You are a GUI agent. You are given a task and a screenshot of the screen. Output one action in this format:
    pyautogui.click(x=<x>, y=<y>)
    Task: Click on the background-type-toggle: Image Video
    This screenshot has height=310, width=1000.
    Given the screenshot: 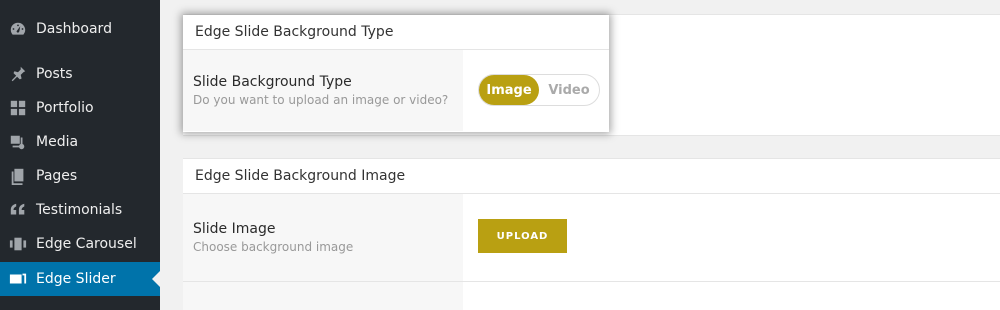 What is the action you would take?
    pyautogui.click(x=539, y=90)
    